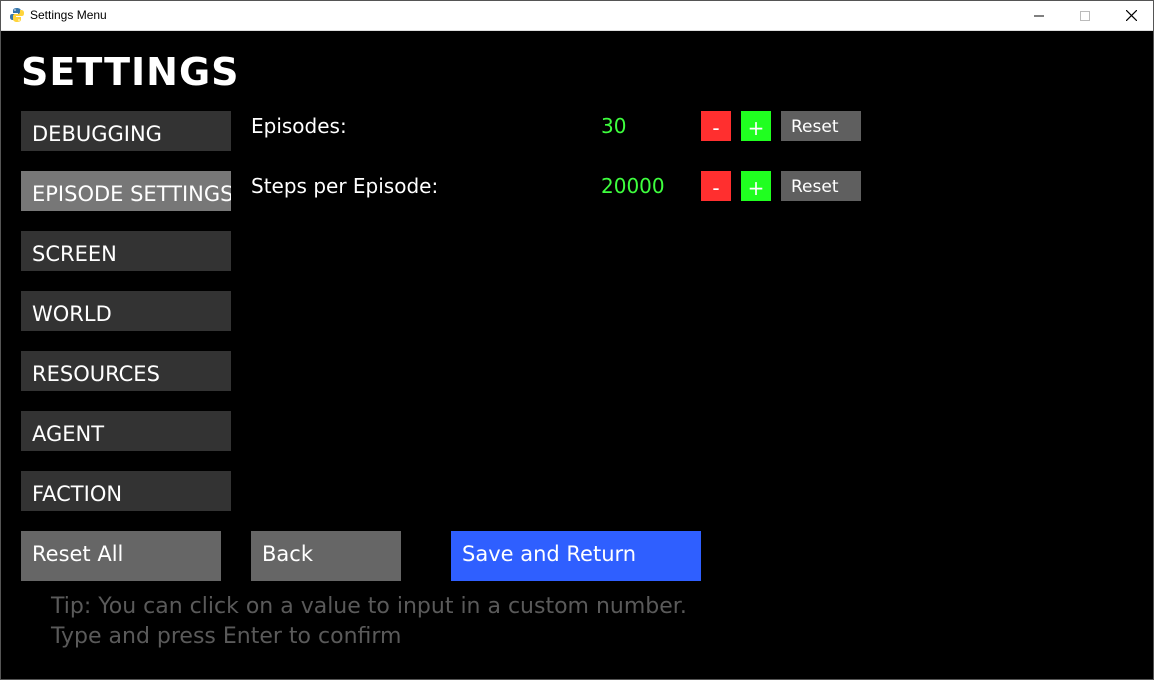 This screenshot has width=1154, height=680. Describe the element at coordinates (299, 126) in the screenshot. I see `episodes-label: Episodes:` at that location.